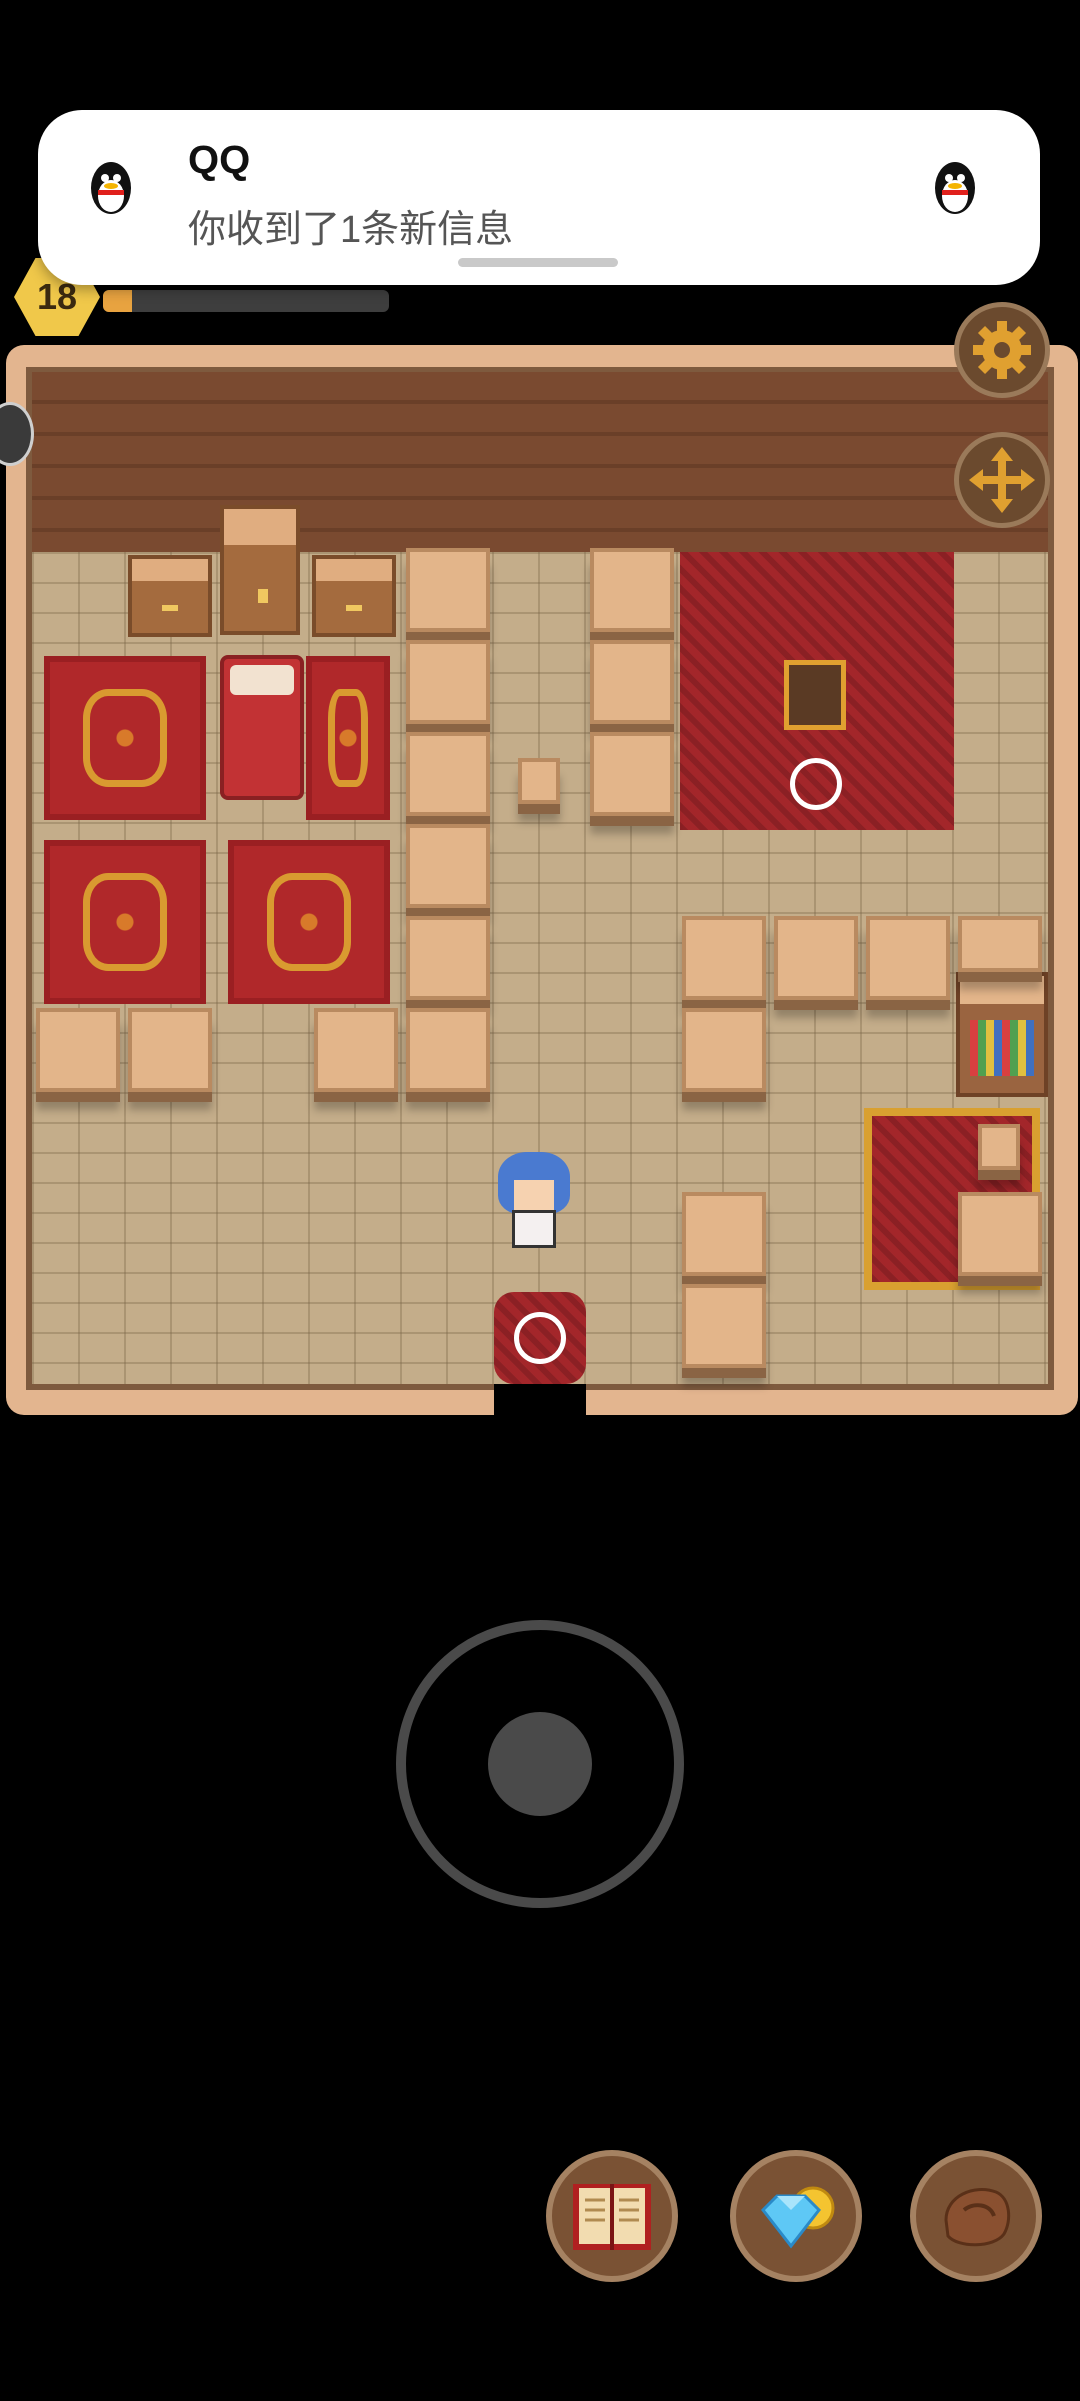  I want to click on player-body, so click(534, 1229).